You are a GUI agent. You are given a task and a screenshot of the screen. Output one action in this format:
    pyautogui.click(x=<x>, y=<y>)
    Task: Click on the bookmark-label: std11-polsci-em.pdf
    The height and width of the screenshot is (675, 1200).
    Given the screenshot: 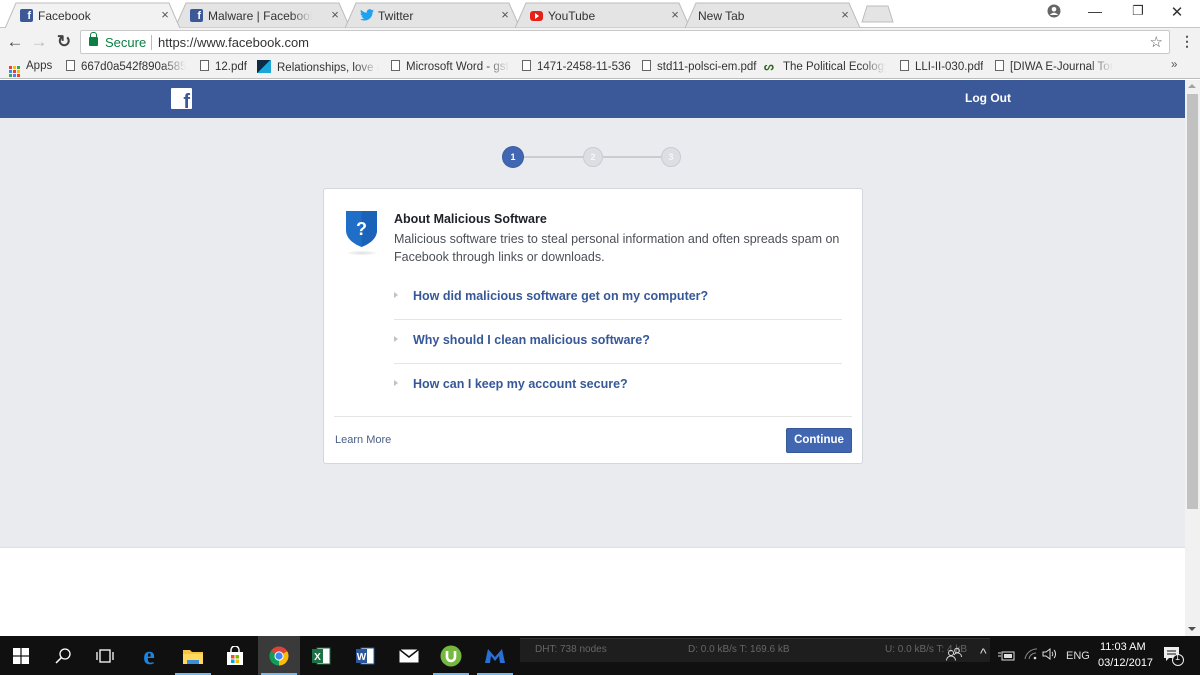 What is the action you would take?
    pyautogui.click(x=707, y=67)
    